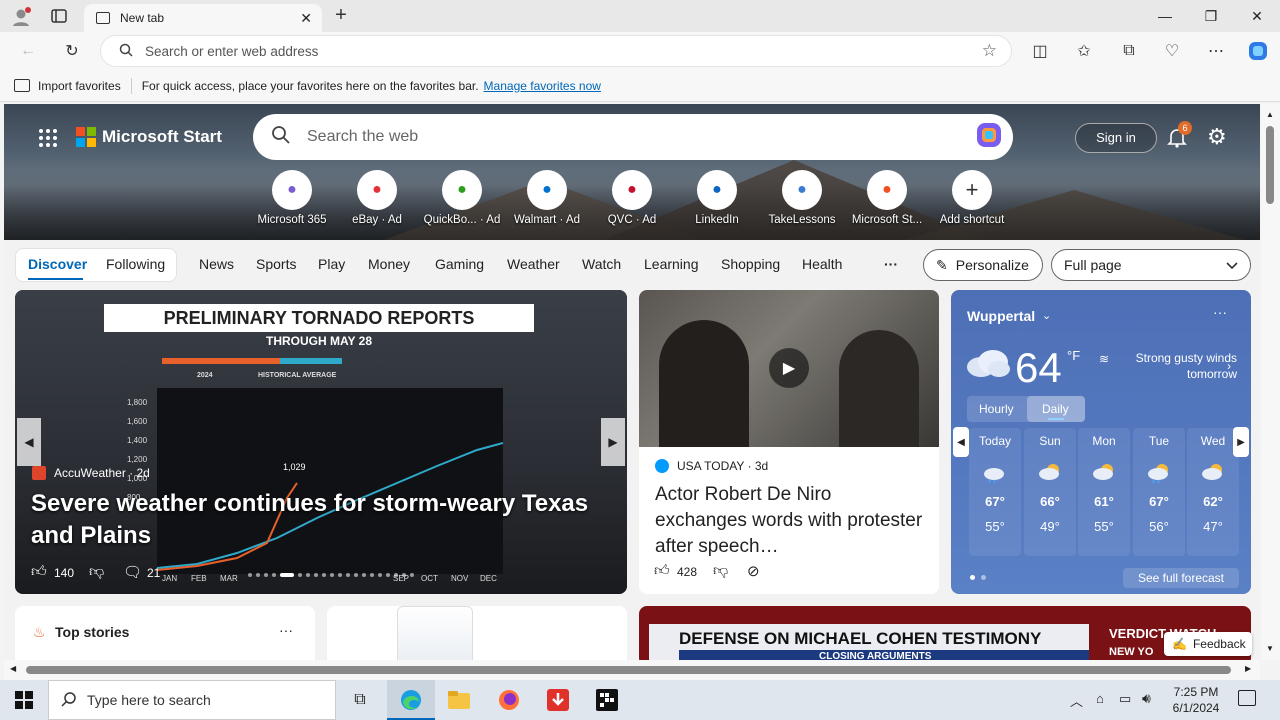  What do you see at coordinates (662, 571) in the screenshot?
I see `like-icon: 👍︎` at bounding box center [662, 571].